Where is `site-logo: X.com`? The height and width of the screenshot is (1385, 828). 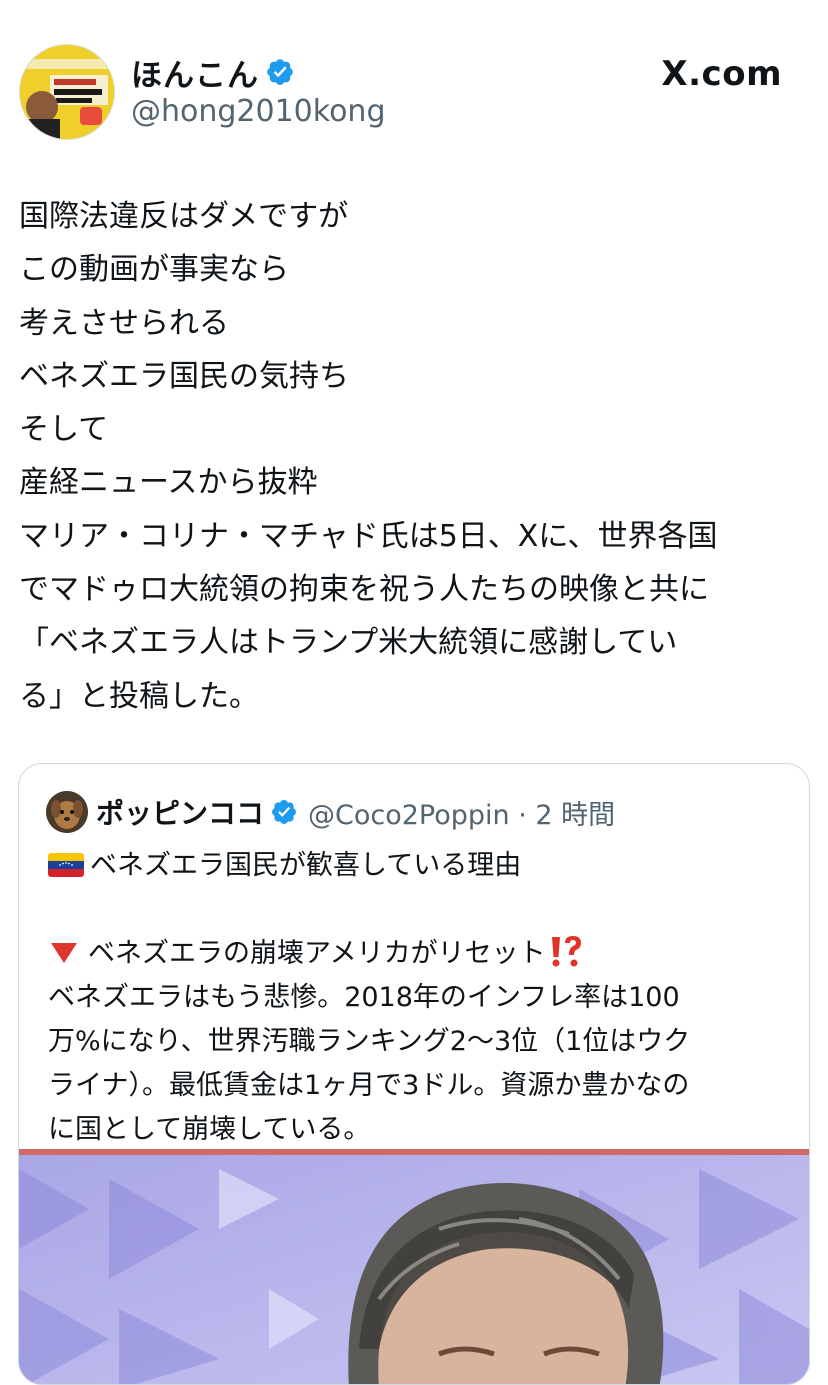 site-logo: X.com is located at coordinates (721, 74).